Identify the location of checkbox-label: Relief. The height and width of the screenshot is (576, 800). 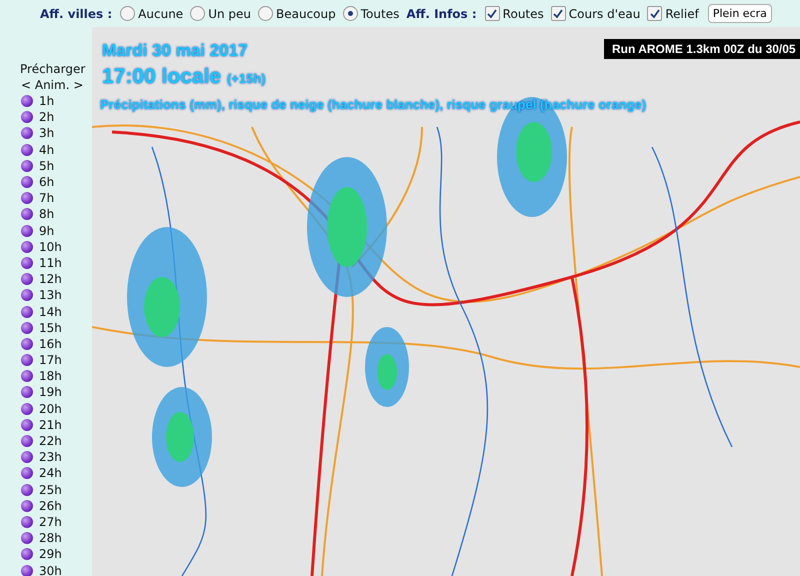
(682, 13).